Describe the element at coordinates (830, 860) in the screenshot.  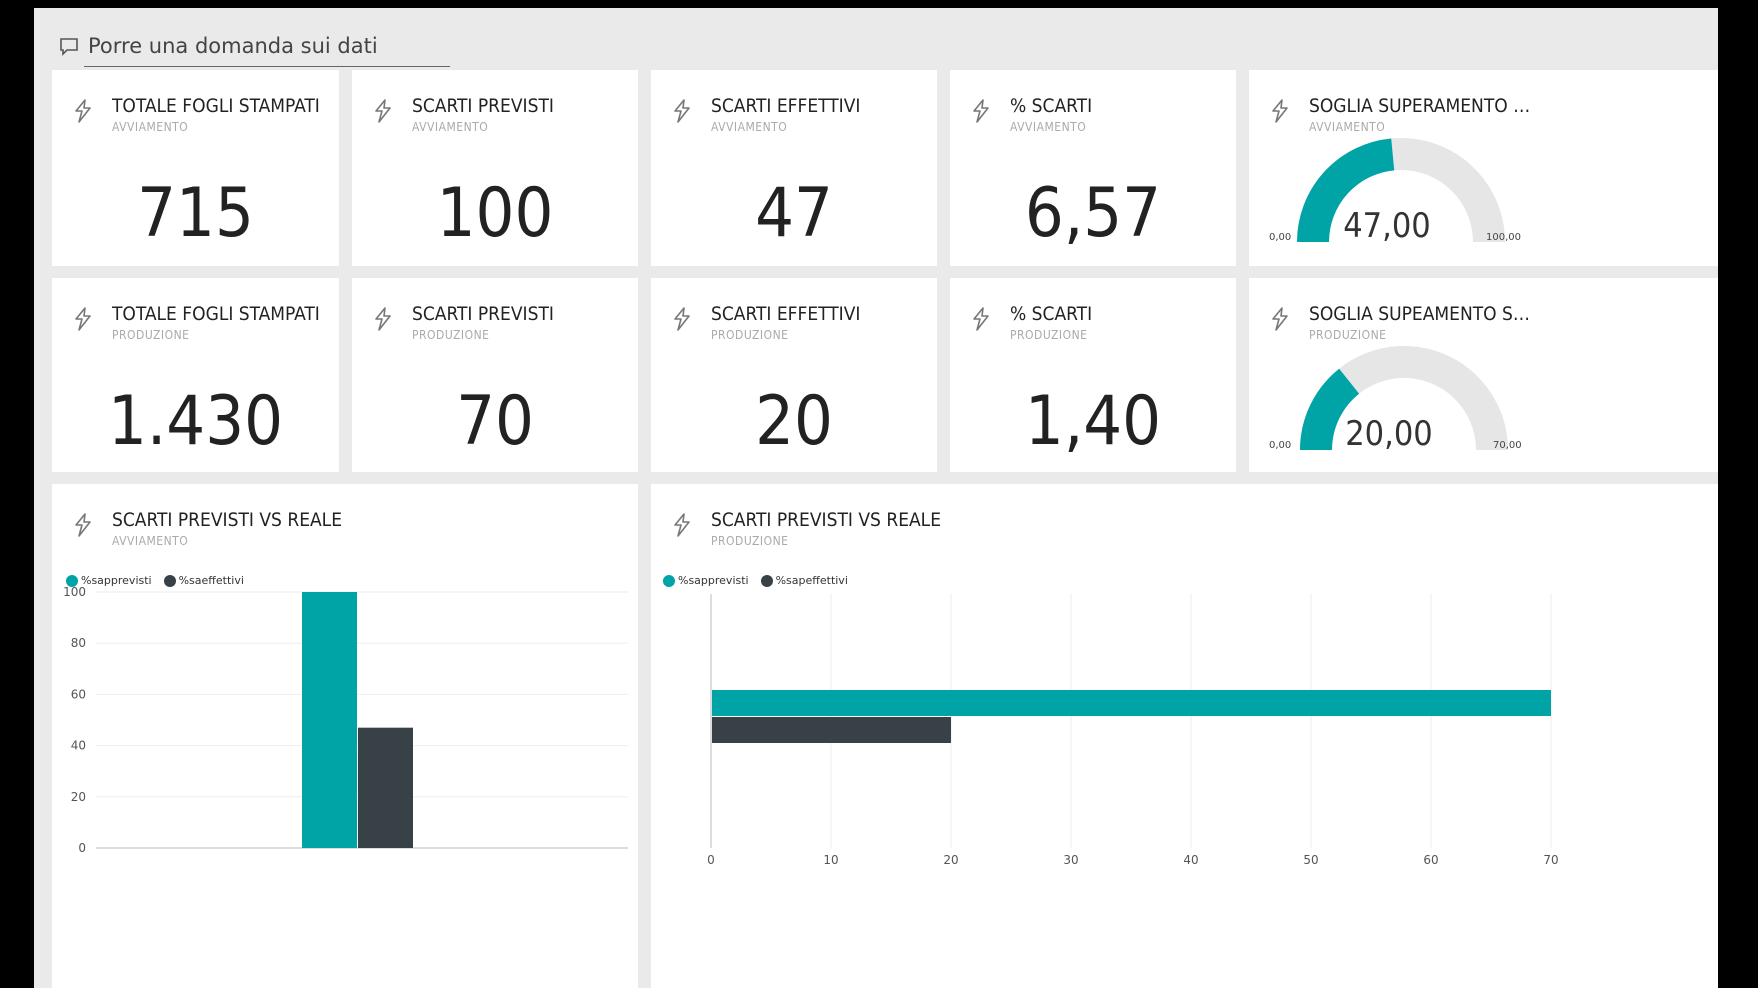
I see `x-tick-label: 10` at that location.